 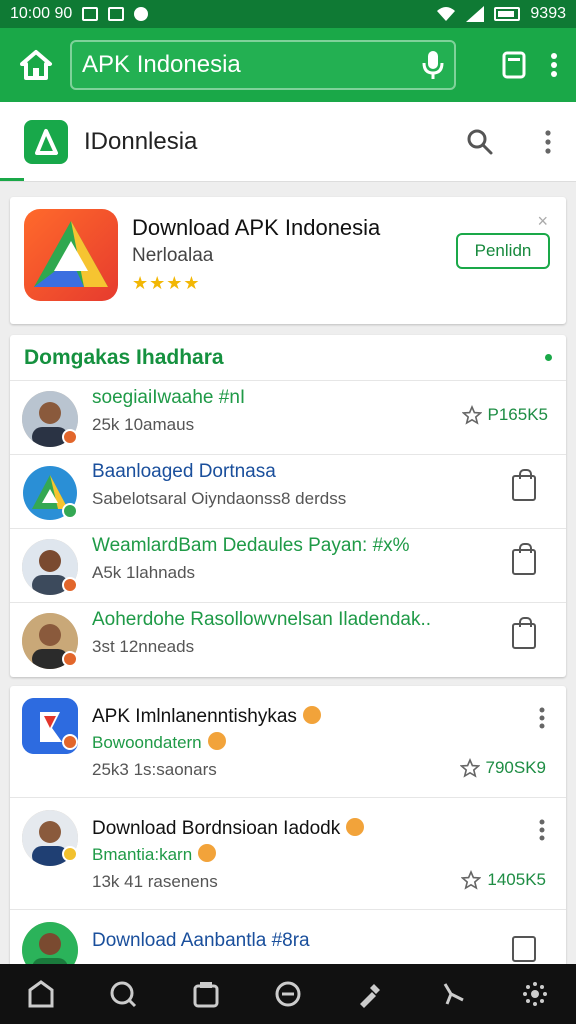 What do you see at coordinates (142, 854) in the screenshot?
I see `item-subtitle-text: Bmantia:karn` at bounding box center [142, 854].